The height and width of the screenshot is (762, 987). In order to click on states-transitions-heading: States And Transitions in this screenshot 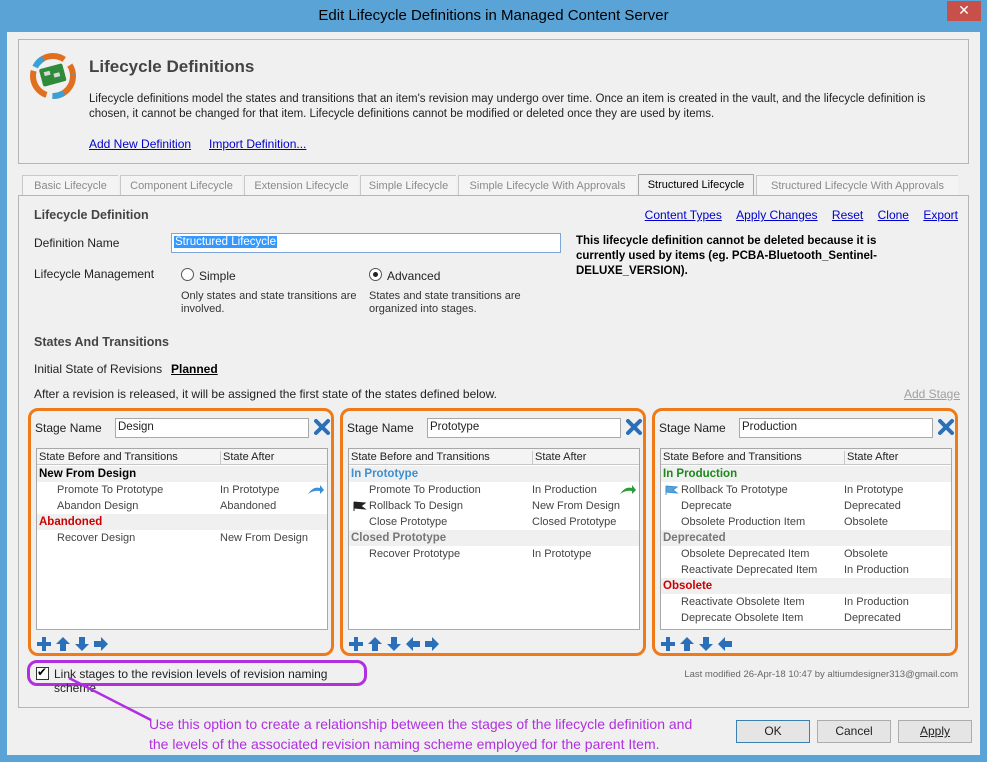, I will do `click(101, 342)`.